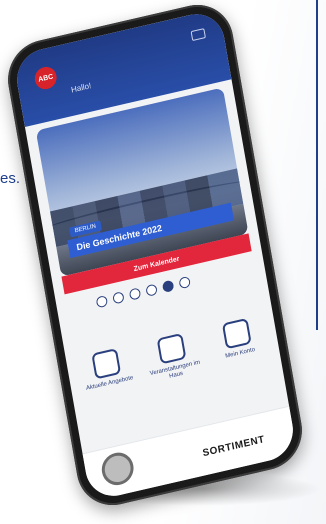 This screenshot has width=326, height=524. What do you see at coordinates (234, 446) in the screenshot?
I see `sortiment-label: SORTIMENT` at bounding box center [234, 446].